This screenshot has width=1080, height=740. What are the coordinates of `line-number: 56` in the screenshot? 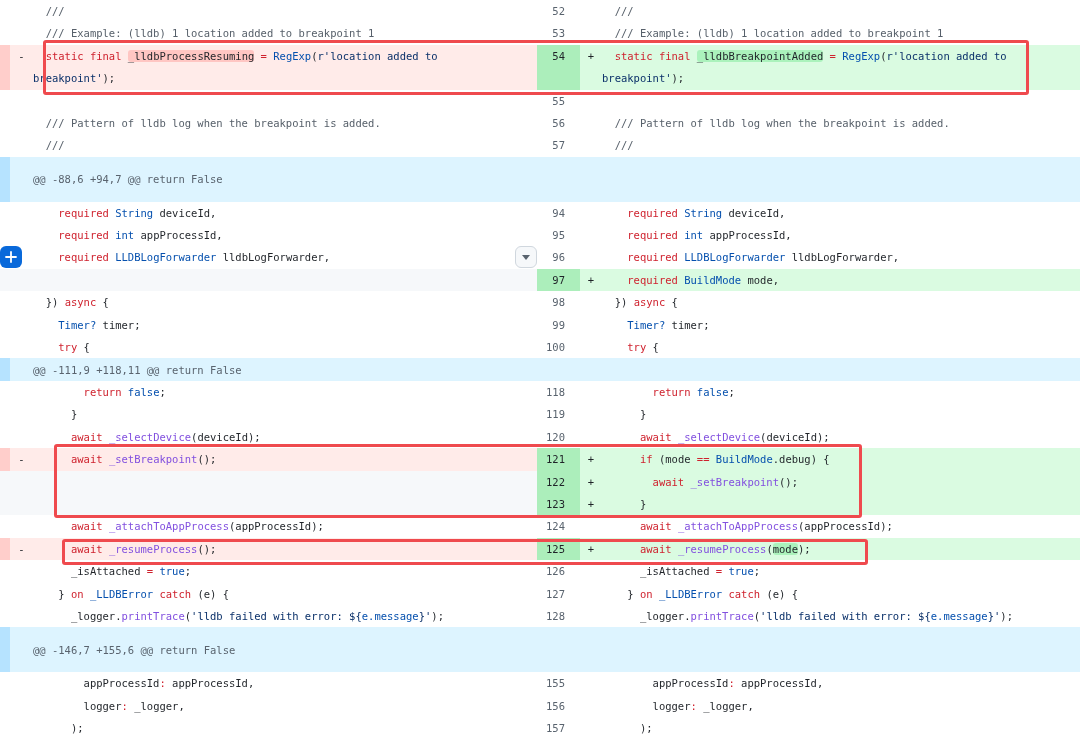 It's located at (558, 123).